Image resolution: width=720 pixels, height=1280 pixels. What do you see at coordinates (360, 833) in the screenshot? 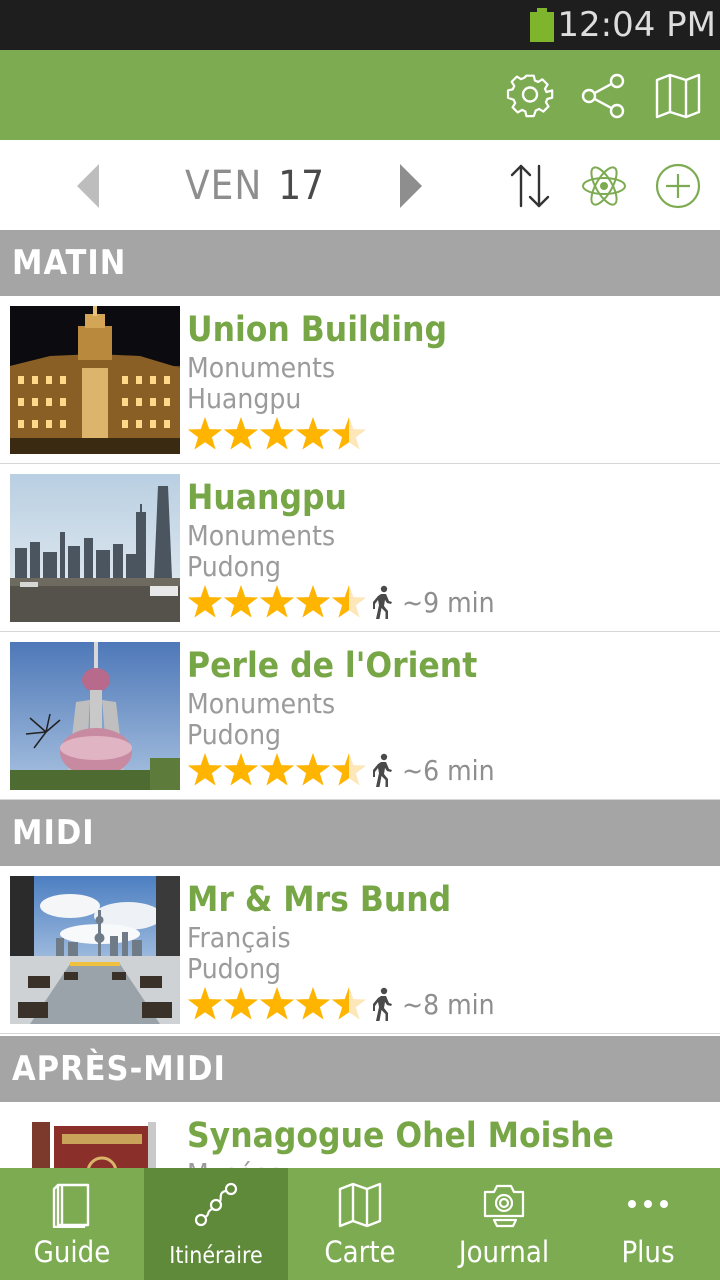
I see `section-header-noon: MIDI` at bounding box center [360, 833].